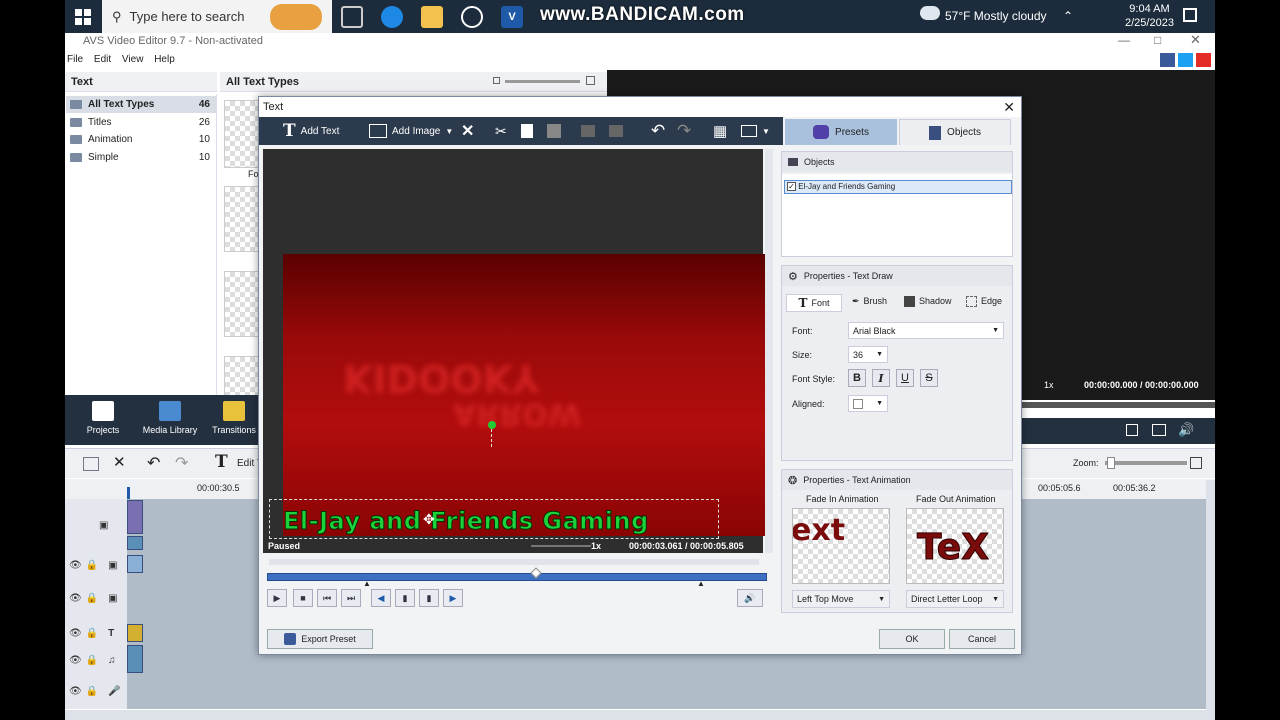 The image size is (1280, 720). I want to click on stop-icon: ■, so click(303, 598).